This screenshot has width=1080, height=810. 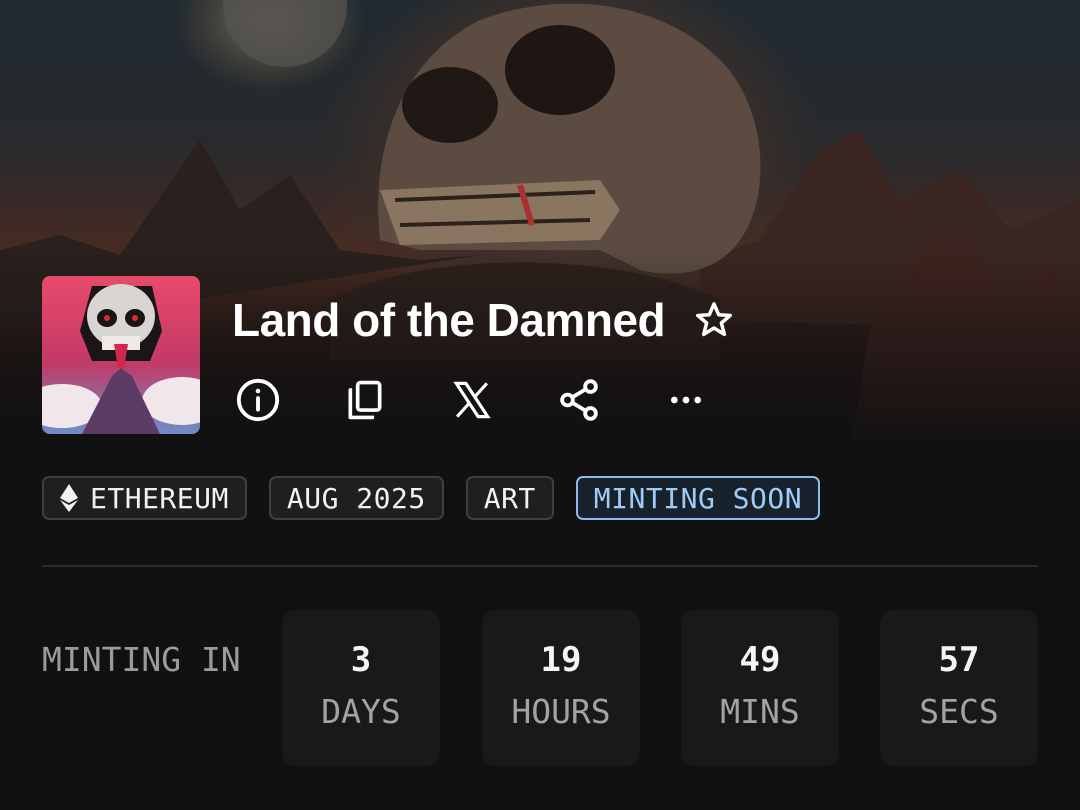 I want to click on collection-actions, so click(x=472, y=400).